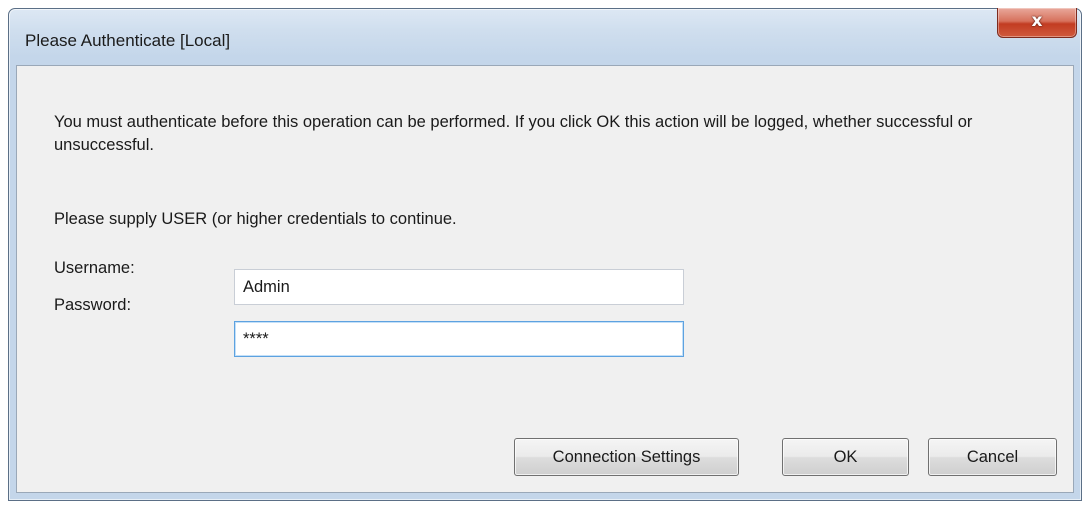 The width and height of the screenshot is (1090, 509). Describe the element at coordinates (845, 457) in the screenshot. I see `ok-button: OK` at that location.